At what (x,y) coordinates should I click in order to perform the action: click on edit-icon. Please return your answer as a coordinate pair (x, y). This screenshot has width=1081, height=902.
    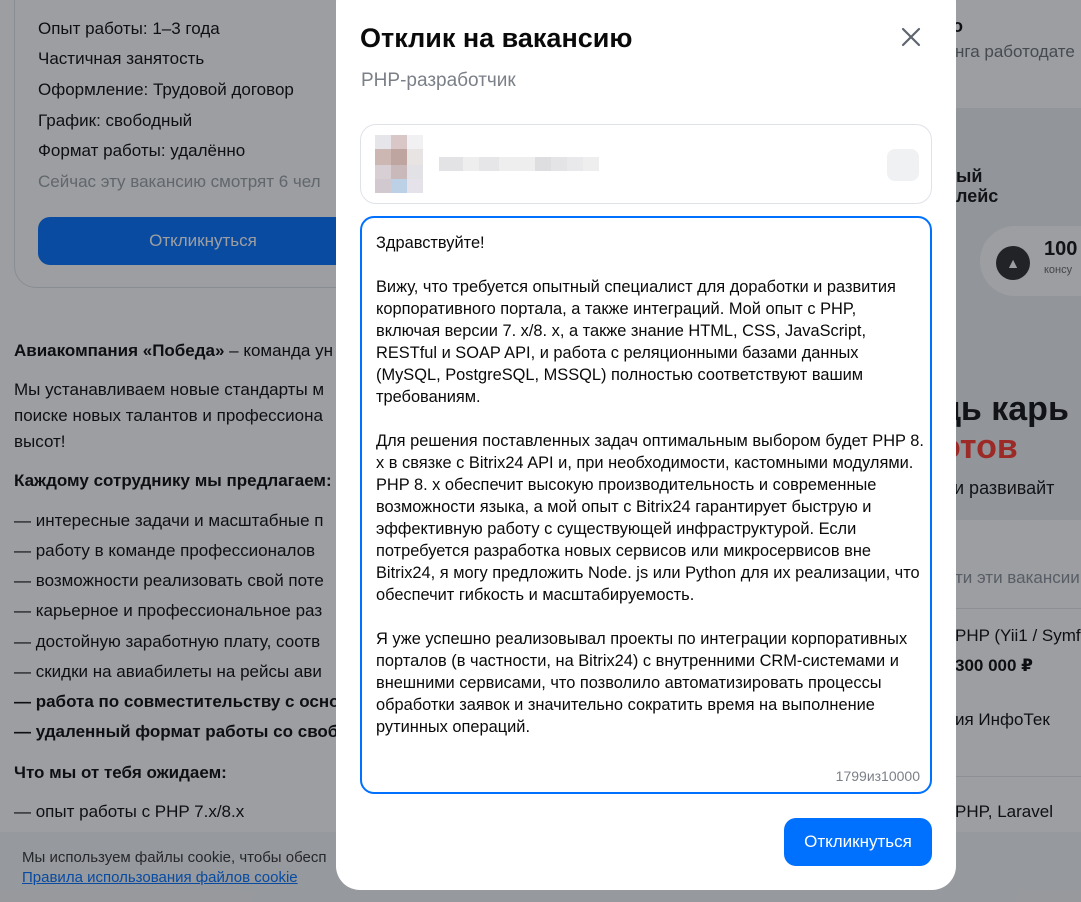
    Looking at the image, I should click on (903, 165).